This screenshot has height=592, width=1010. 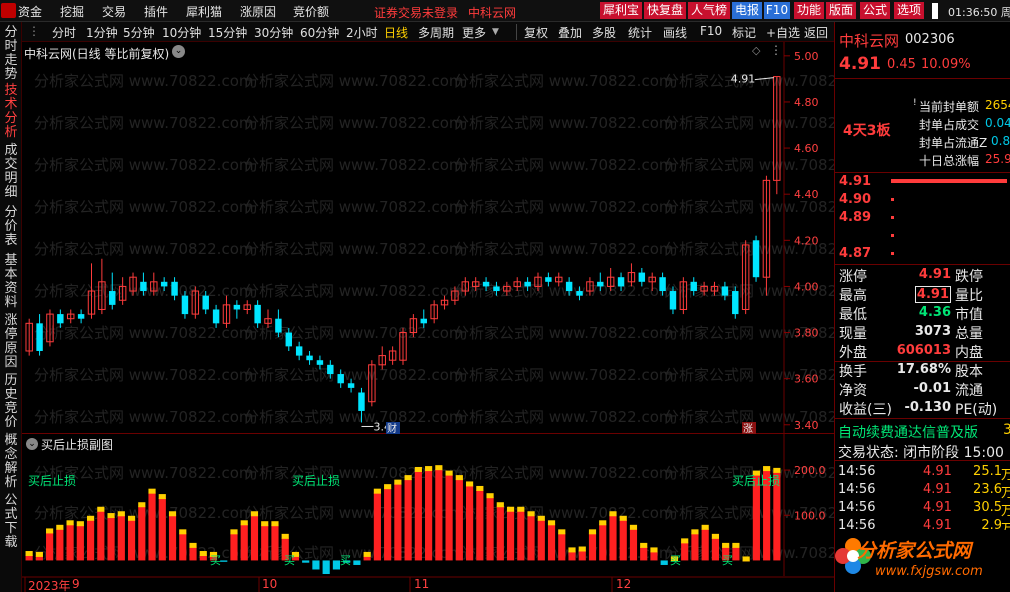 I want to click on toolbar-menu-icon: ⋮, so click(x=34, y=31).